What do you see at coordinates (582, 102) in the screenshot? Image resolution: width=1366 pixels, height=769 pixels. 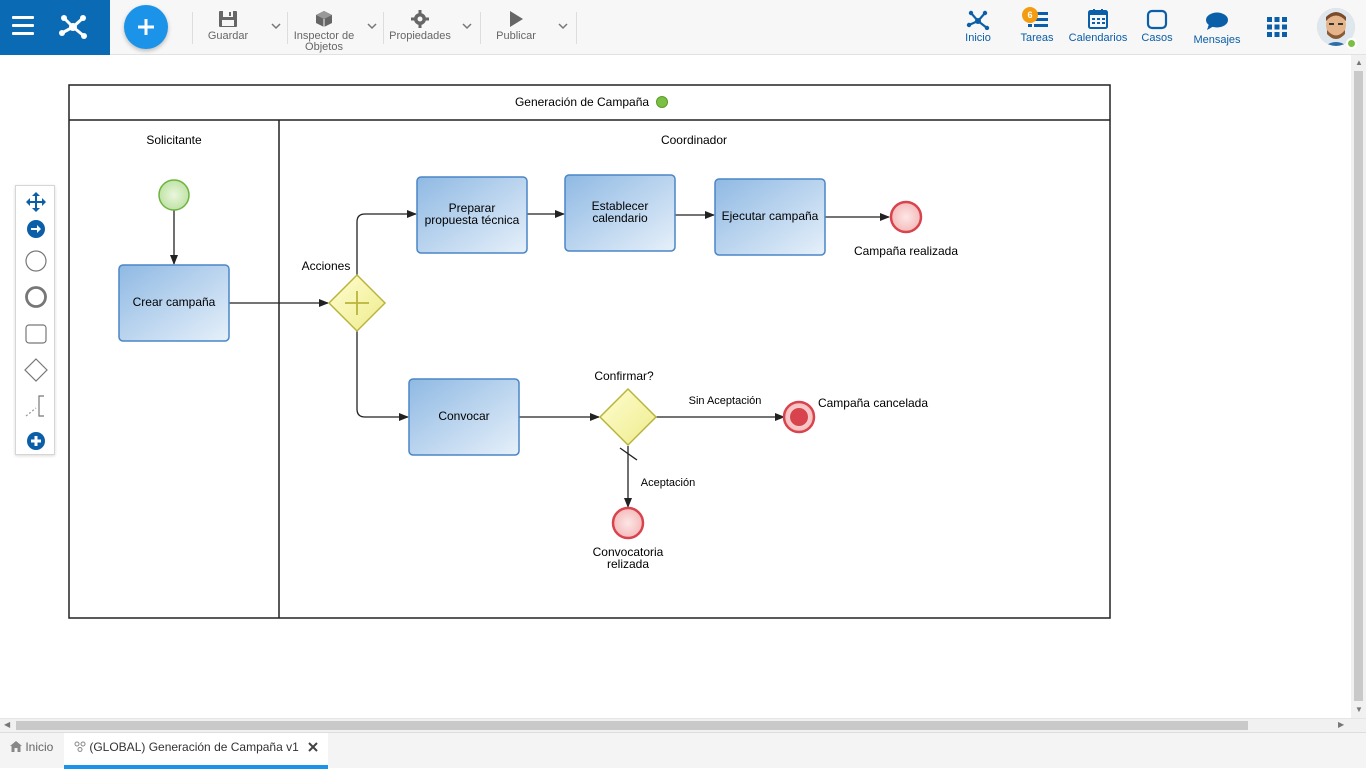 I see `pool-title: Generación de Campaña` at bounding box center [582, 102].